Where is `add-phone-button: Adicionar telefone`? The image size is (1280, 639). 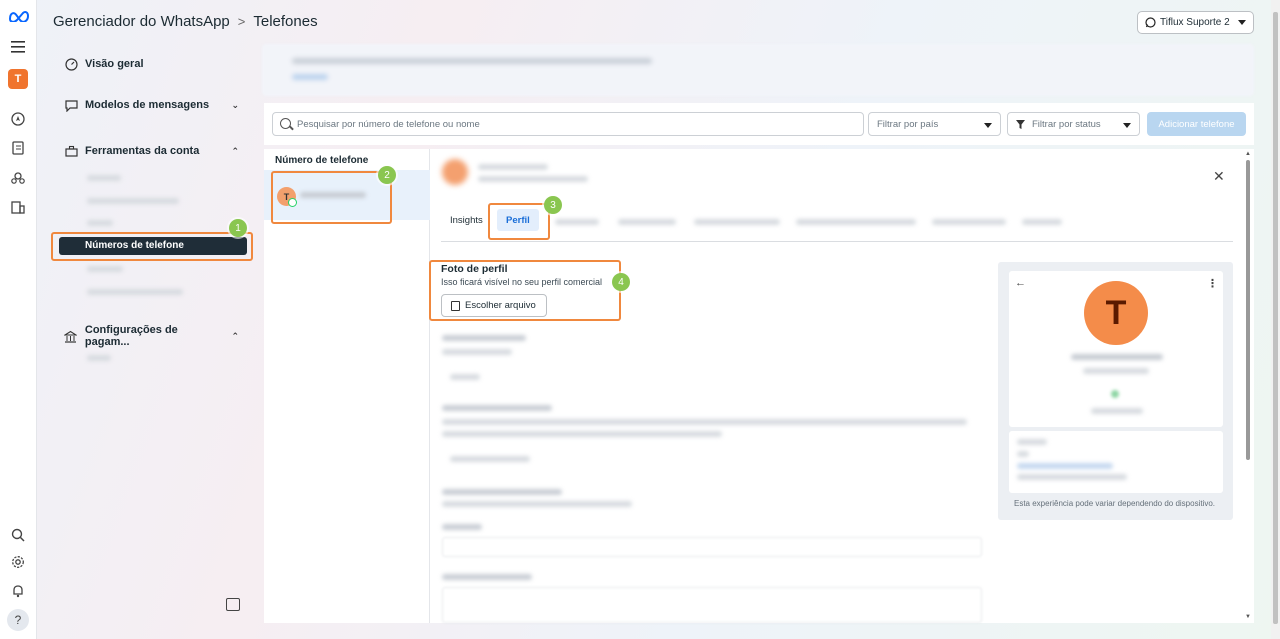 add-phone-button: Adicionar telefone is located at coordinates (1196, 124).